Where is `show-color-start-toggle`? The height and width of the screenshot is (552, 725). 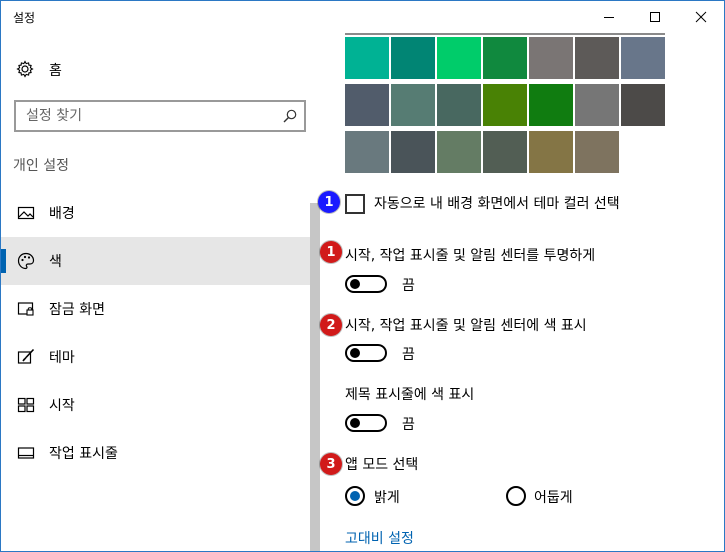 show-color-start-toggle is located at coordinates (366, 353).